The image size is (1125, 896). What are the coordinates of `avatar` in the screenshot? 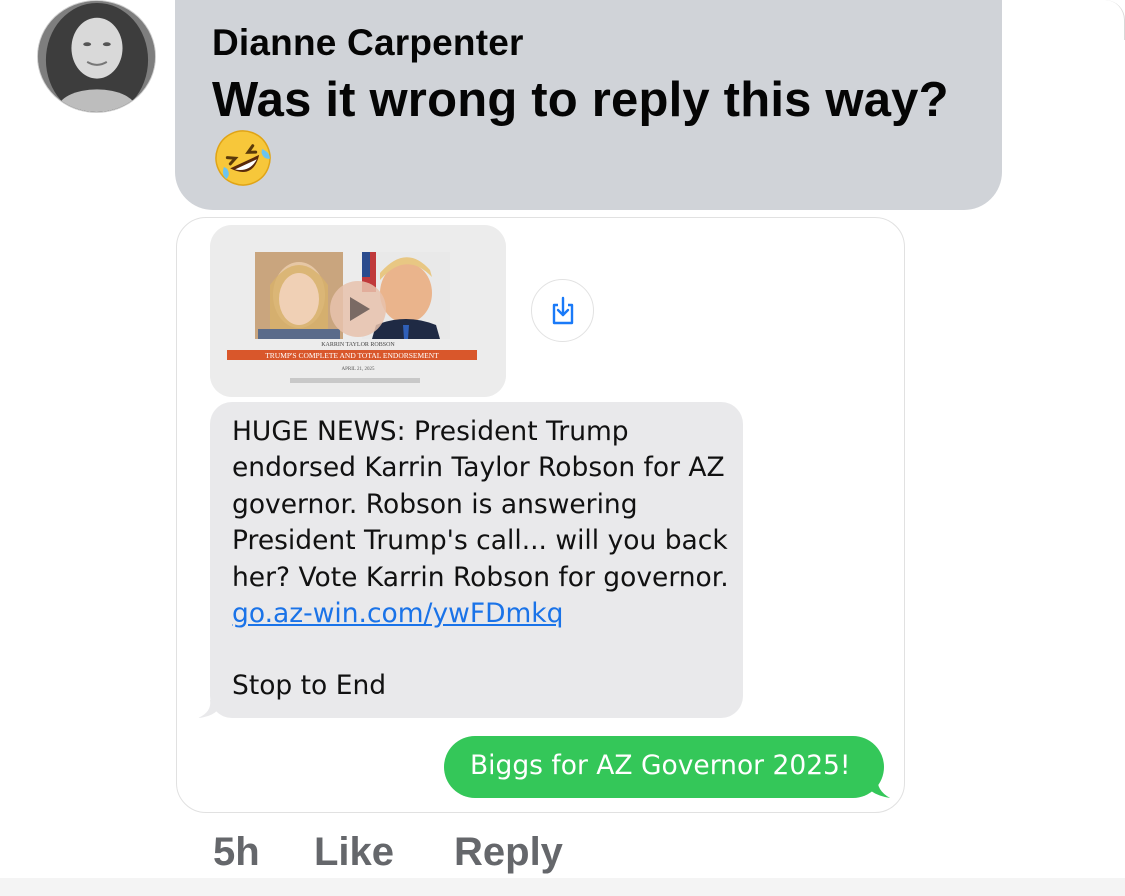 It's located at (96, 56).